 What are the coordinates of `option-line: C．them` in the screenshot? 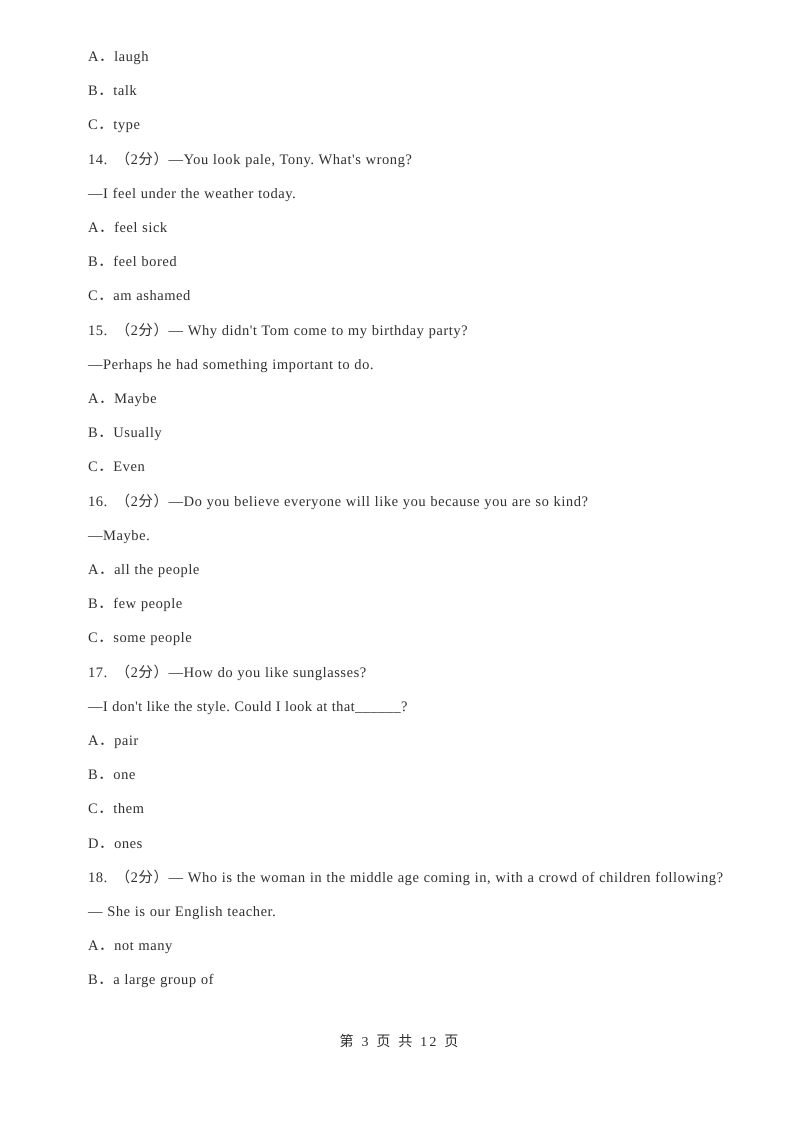 It's located at (116, 809).